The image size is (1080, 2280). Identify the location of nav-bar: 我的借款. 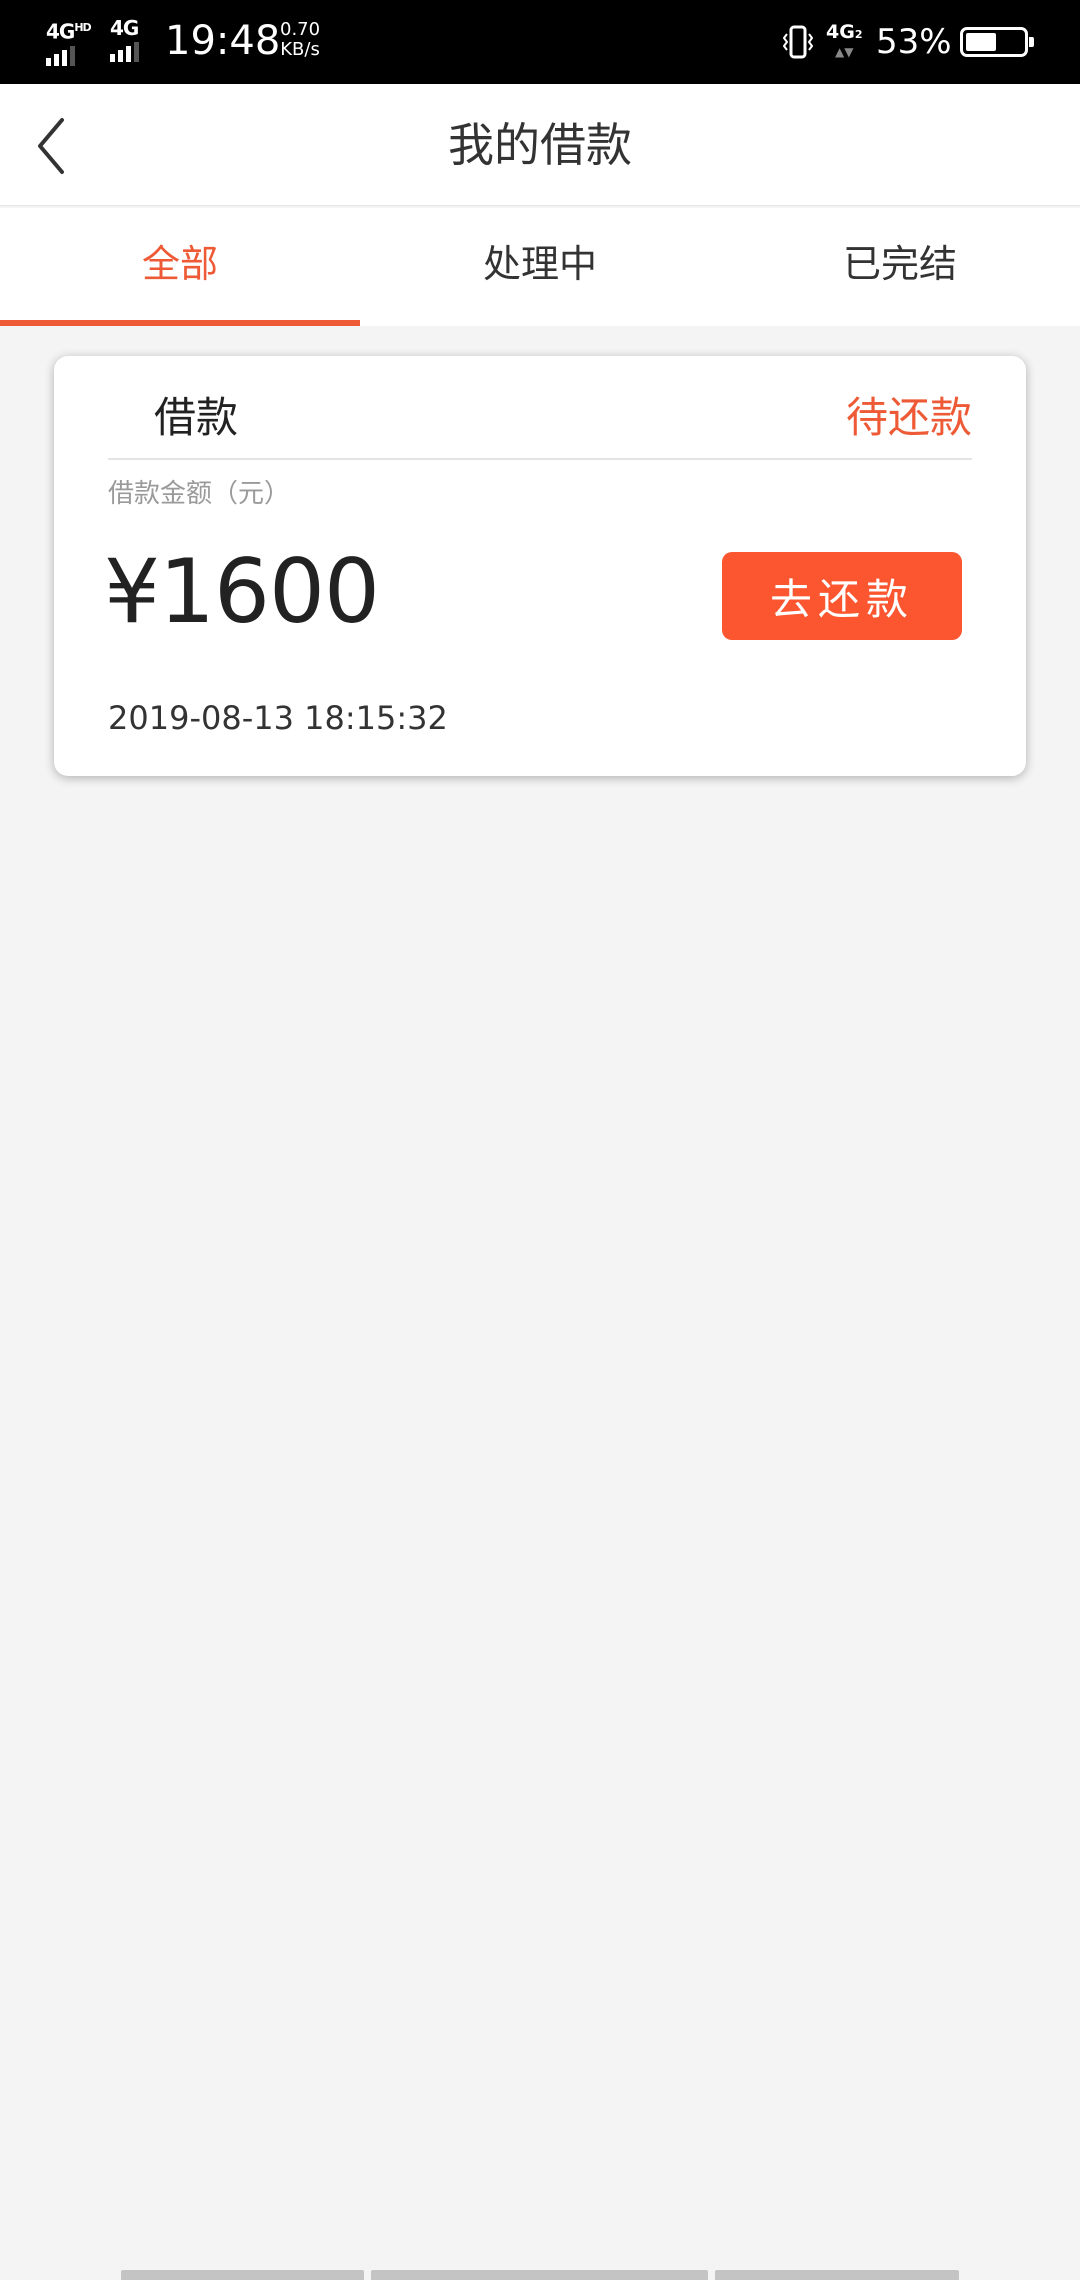
(540, 145).